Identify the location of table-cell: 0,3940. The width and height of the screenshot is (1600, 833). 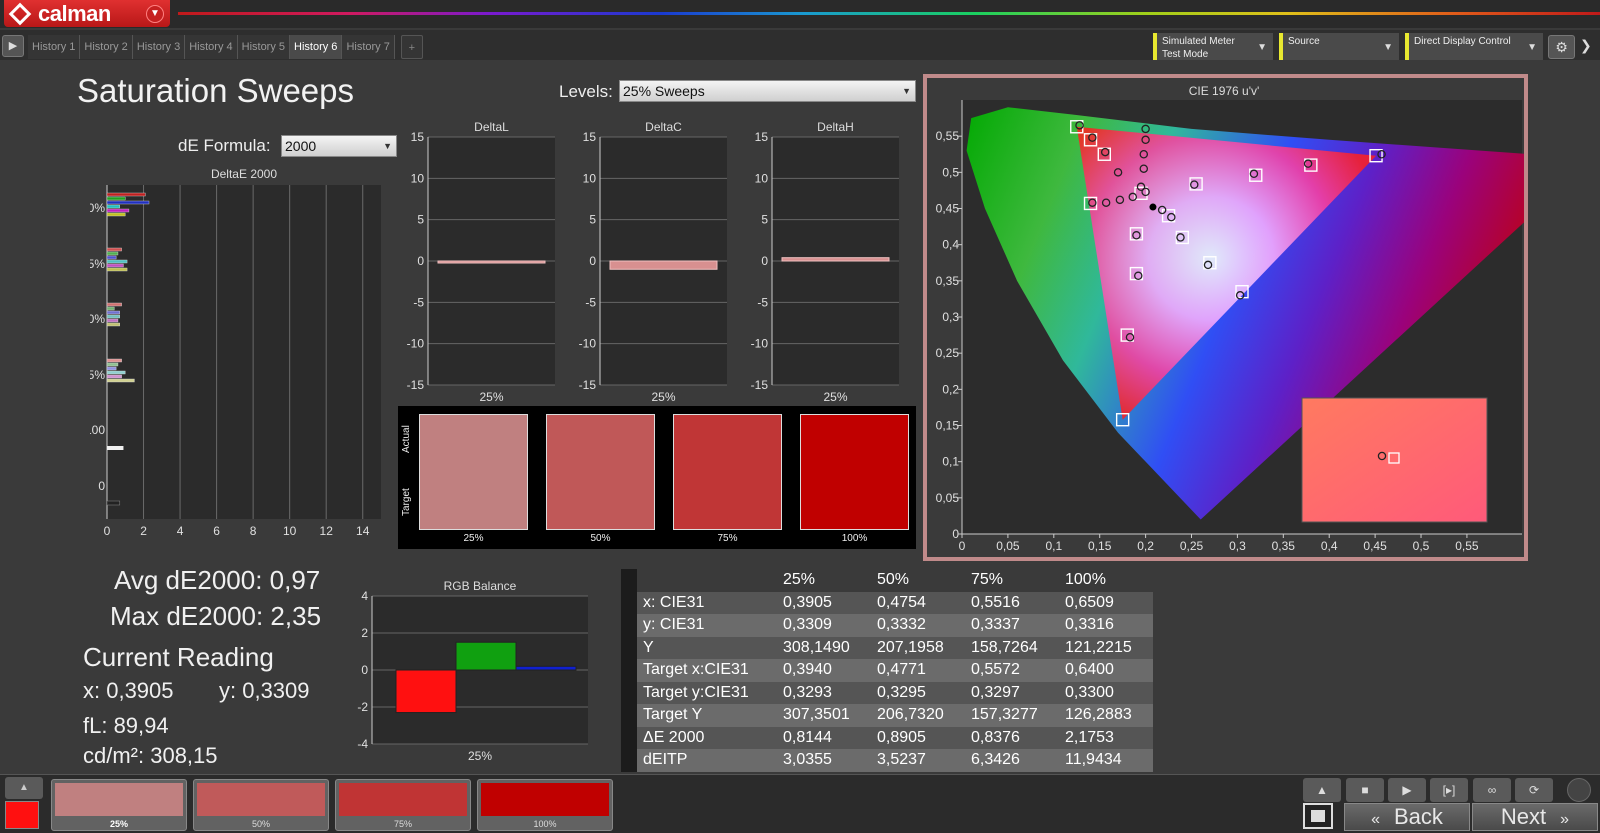
(824, 670).